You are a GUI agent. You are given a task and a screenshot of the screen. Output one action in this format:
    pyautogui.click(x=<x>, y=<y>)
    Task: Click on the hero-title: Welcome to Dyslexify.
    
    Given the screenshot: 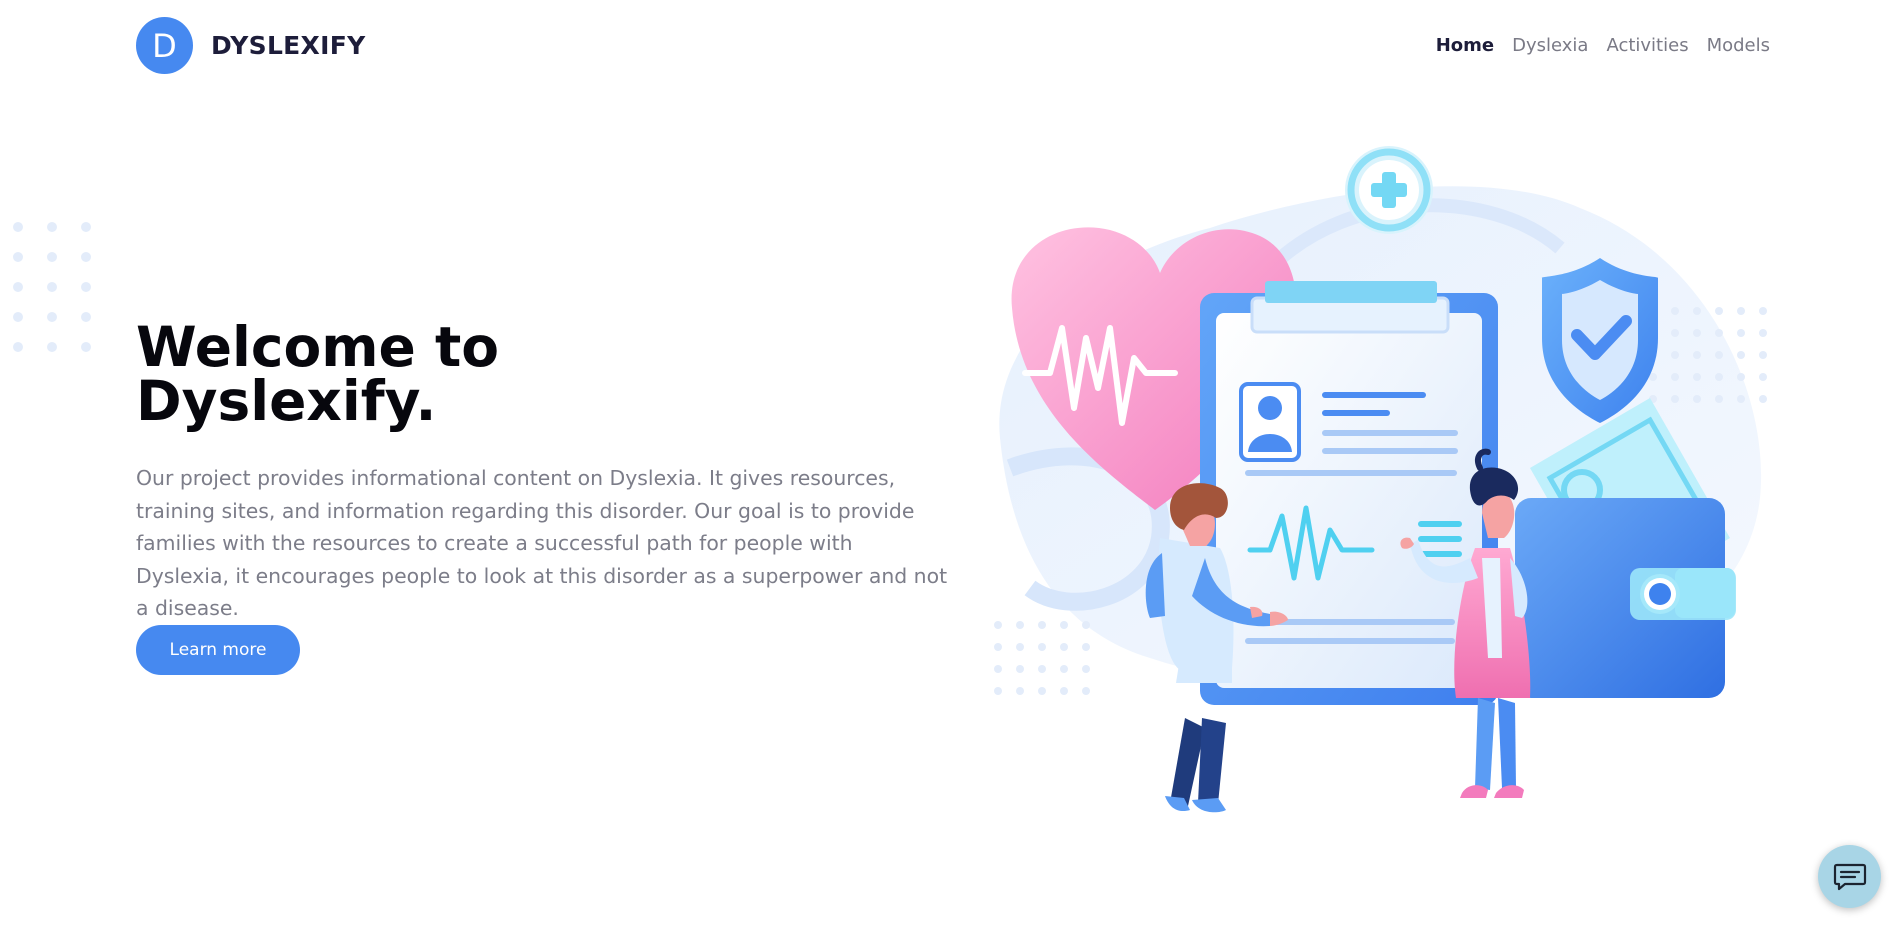 What is the action you would take?
    pyautogui.click(x=416, y=374)
    